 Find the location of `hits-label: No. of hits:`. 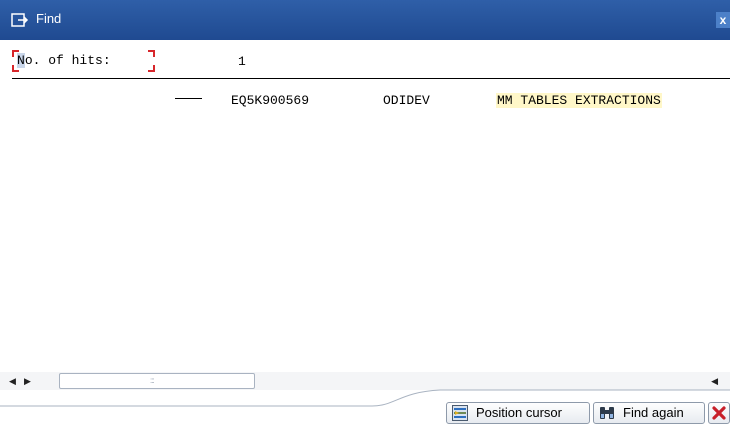

hits-label: No. of hits: is located at coordinates (64, 60).